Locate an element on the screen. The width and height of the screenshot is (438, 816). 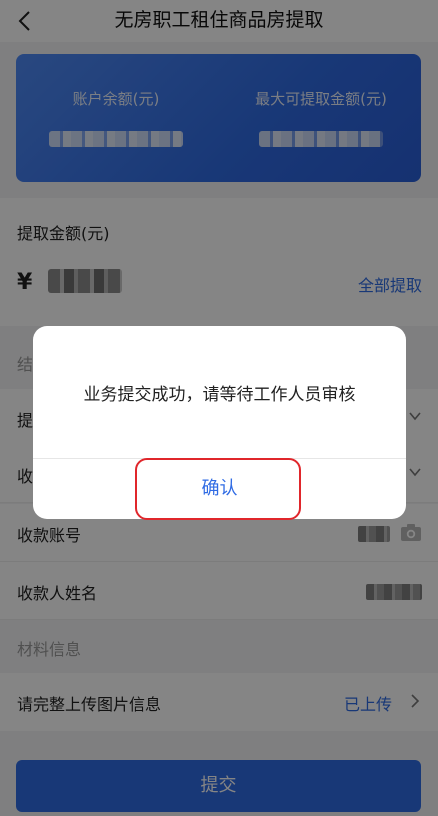
confirm-button-highlight is located at coordinates (218, 489).